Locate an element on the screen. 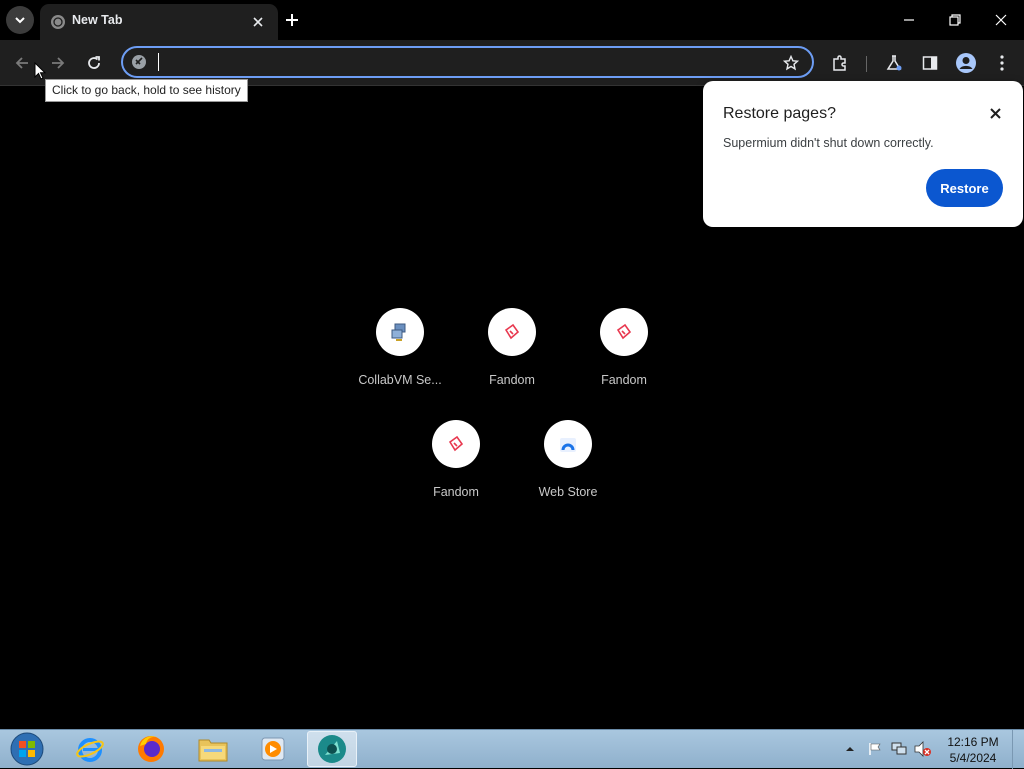 The image size is (1024, 769). show-desktop-button is located at coordinates (1018, 749).